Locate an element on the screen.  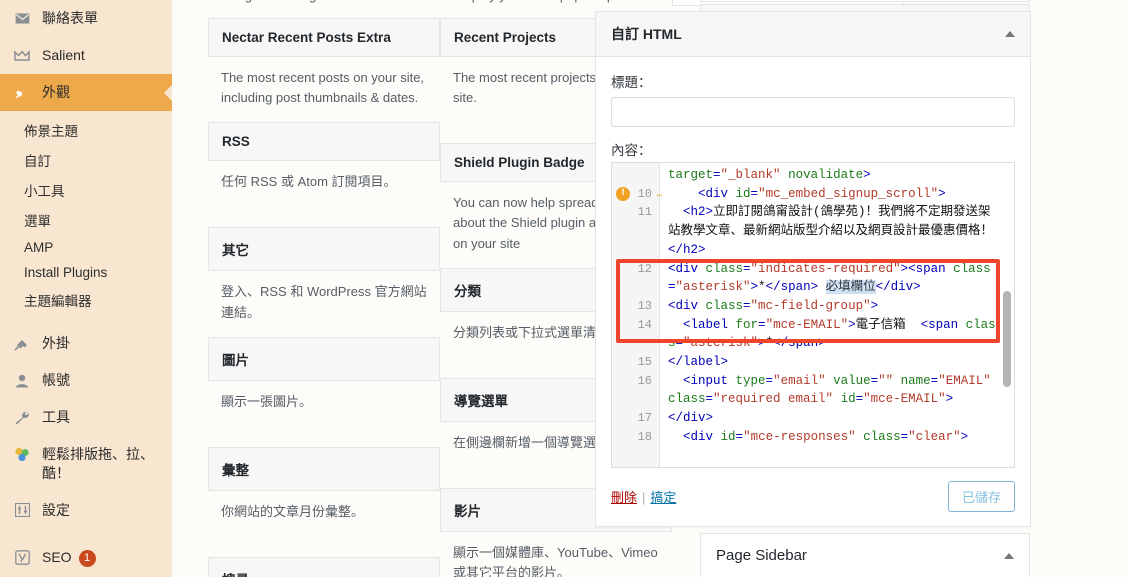
widget-card-archives: 彙整 你網站的文章月份彙整。 is located at coordinates (324, 501).